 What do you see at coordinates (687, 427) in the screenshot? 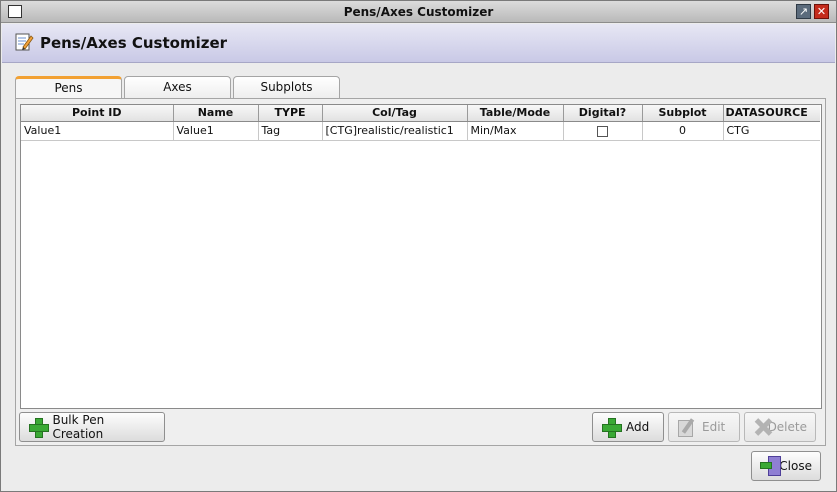
I see `edit-icon` at bounding box center [687, 427].